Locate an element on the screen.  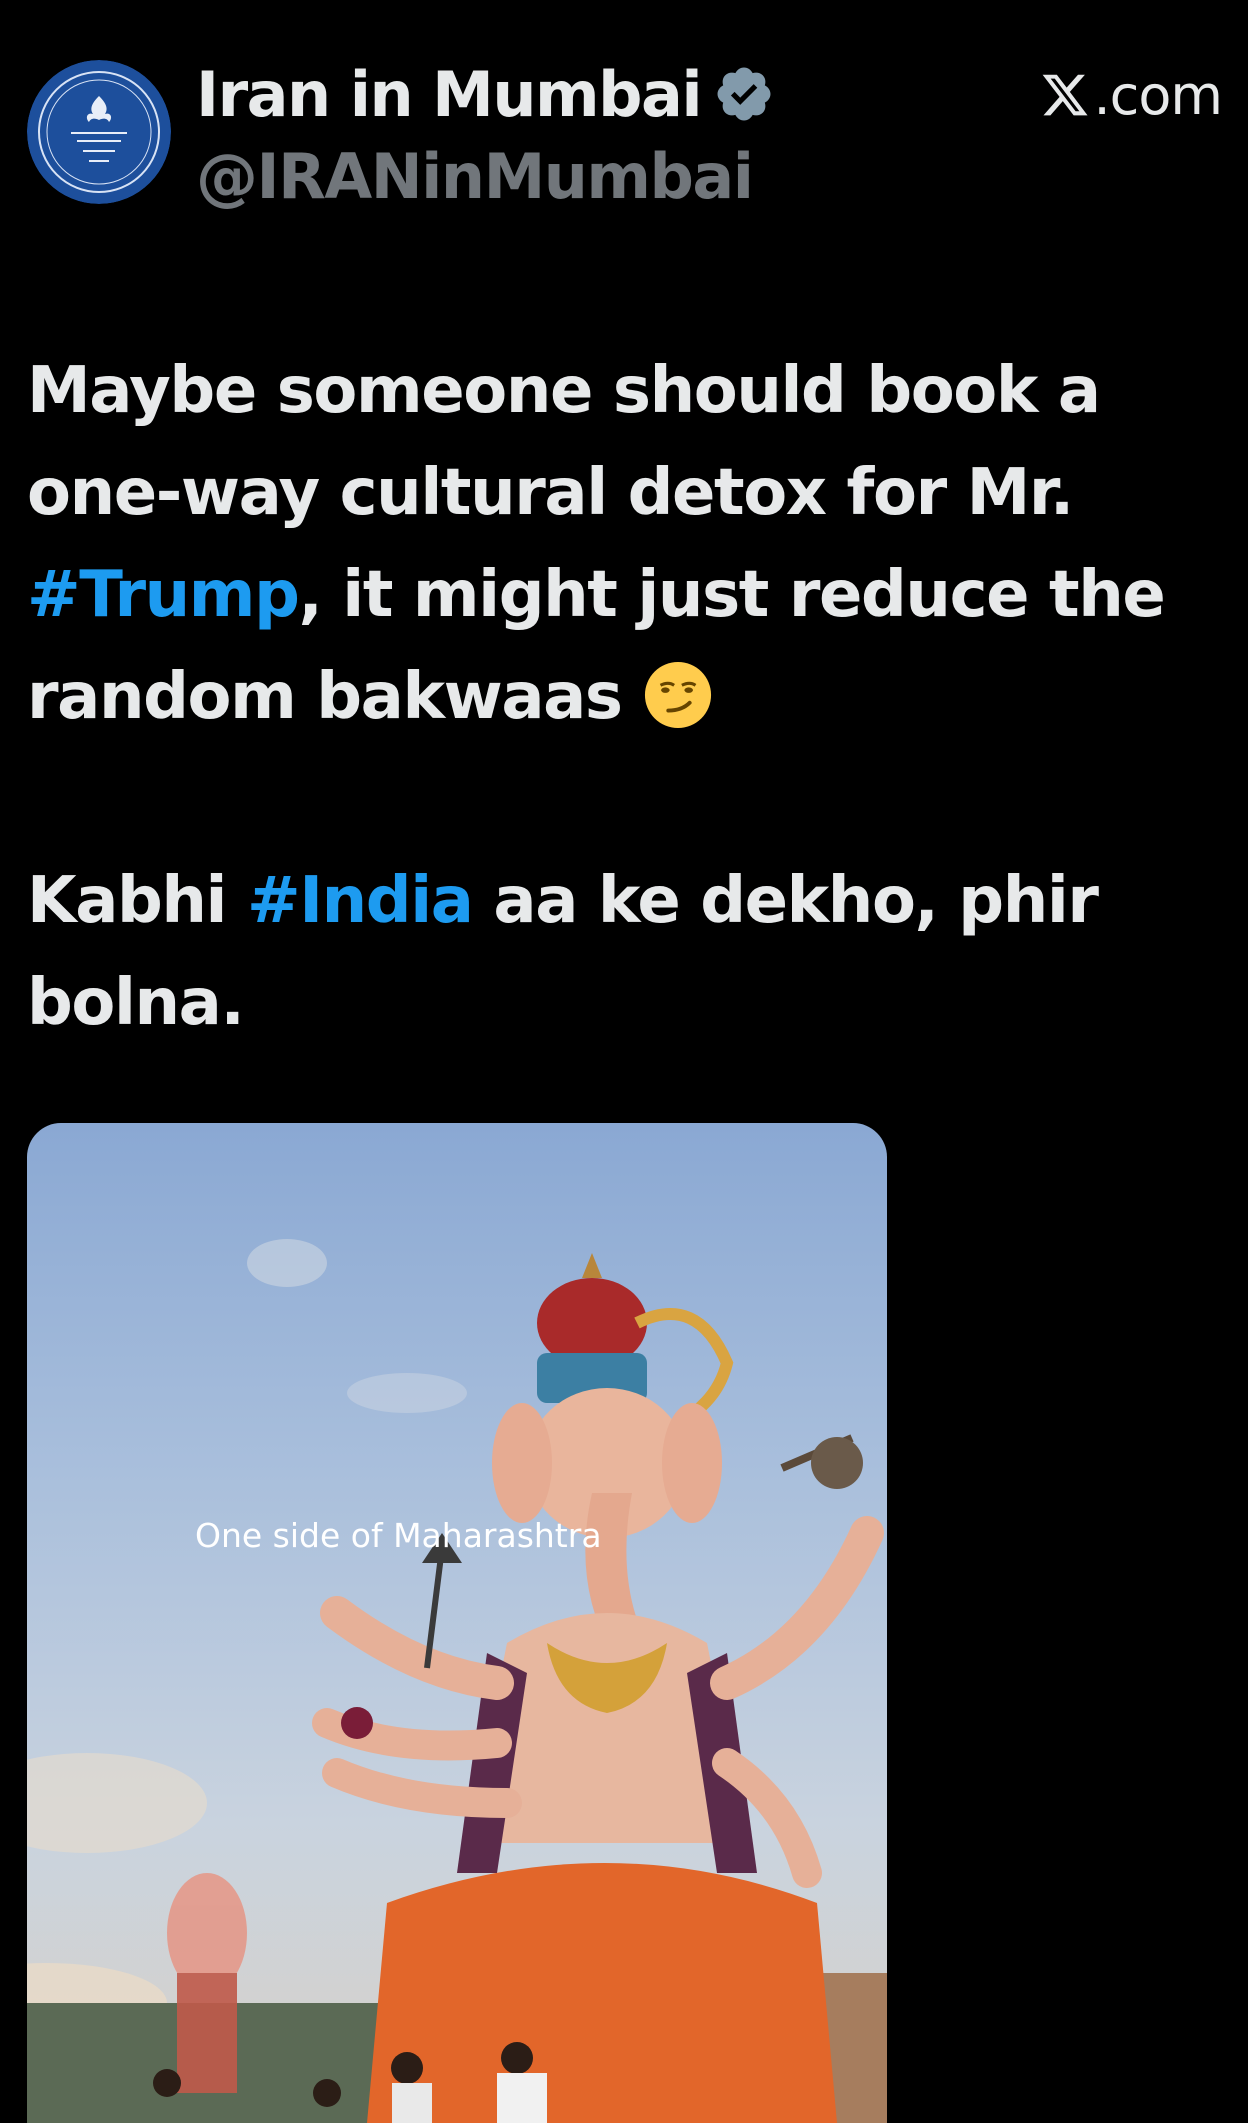
display-name: Iran in Mumbai is located at coordinates (449, 94).